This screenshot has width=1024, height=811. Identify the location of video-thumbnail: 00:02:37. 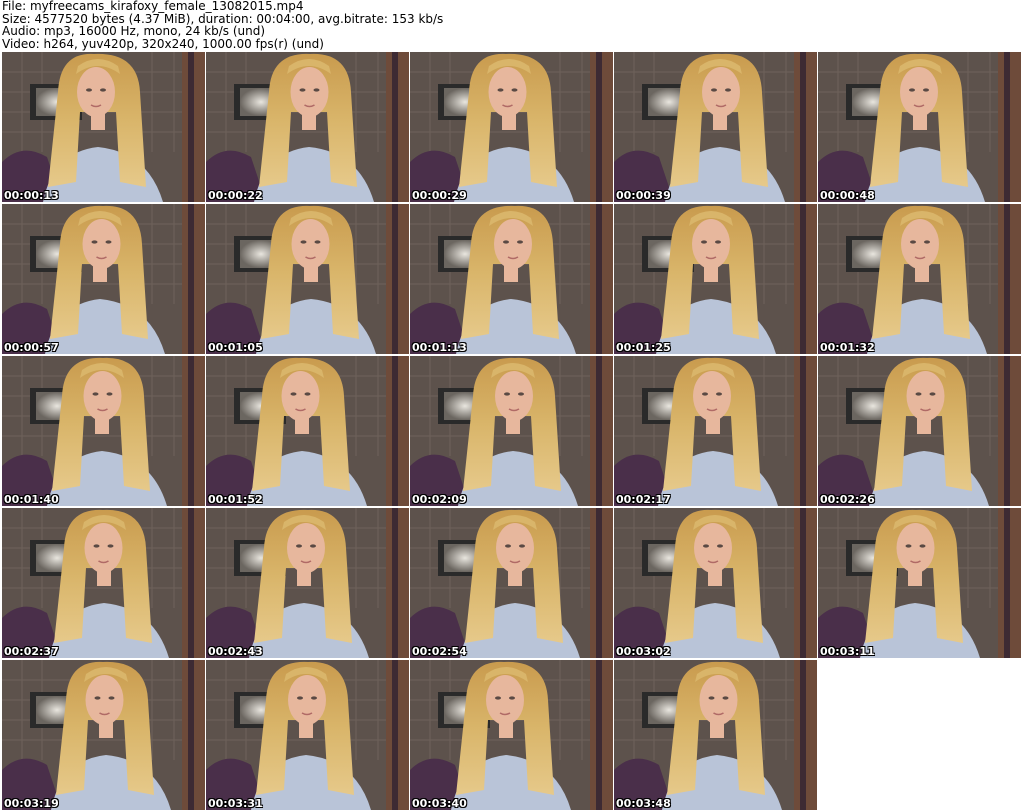
(103, 583).